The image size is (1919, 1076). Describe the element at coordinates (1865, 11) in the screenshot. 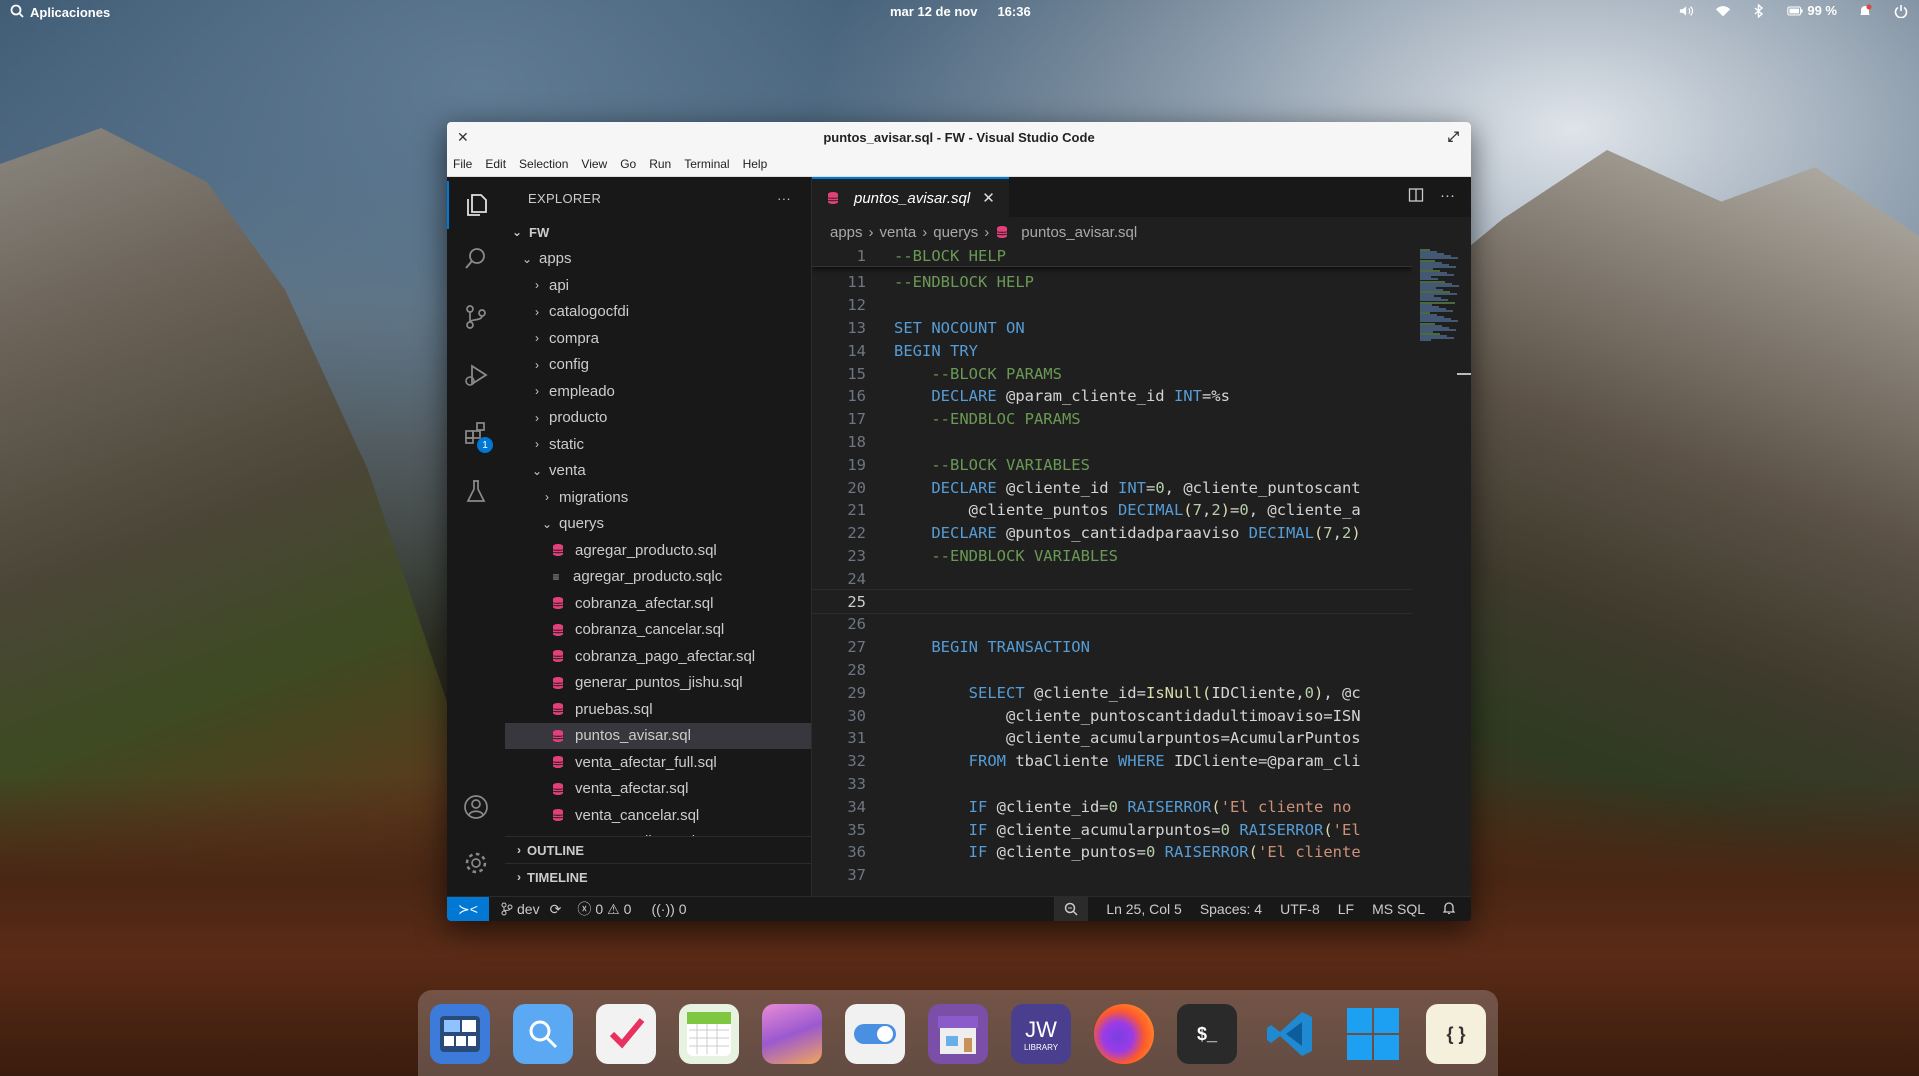

I see `notifications-icon` at that location.